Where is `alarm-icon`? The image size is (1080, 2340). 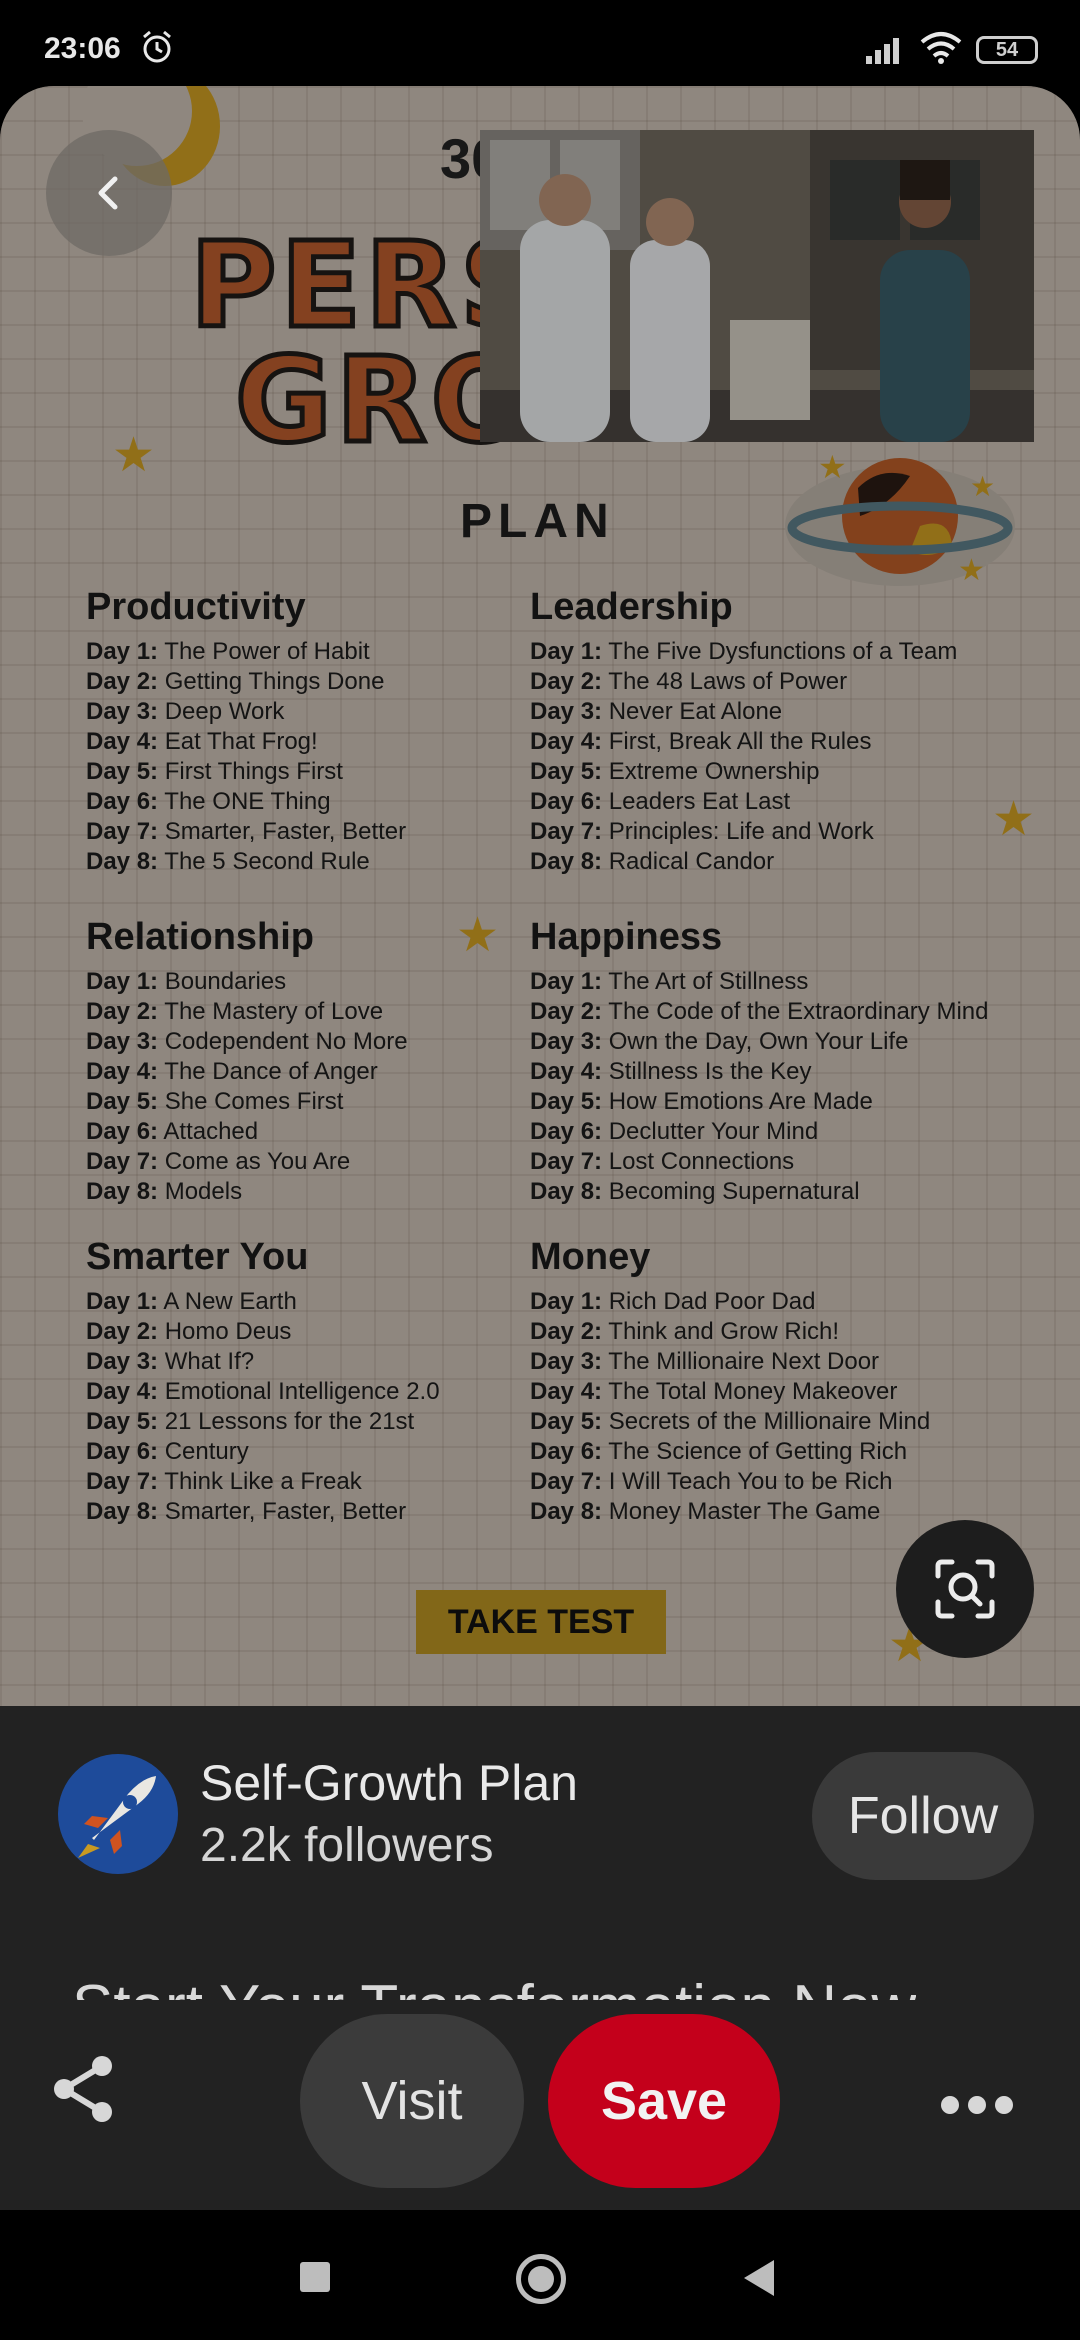
alarm-icon is located at coordinates (157, 46).